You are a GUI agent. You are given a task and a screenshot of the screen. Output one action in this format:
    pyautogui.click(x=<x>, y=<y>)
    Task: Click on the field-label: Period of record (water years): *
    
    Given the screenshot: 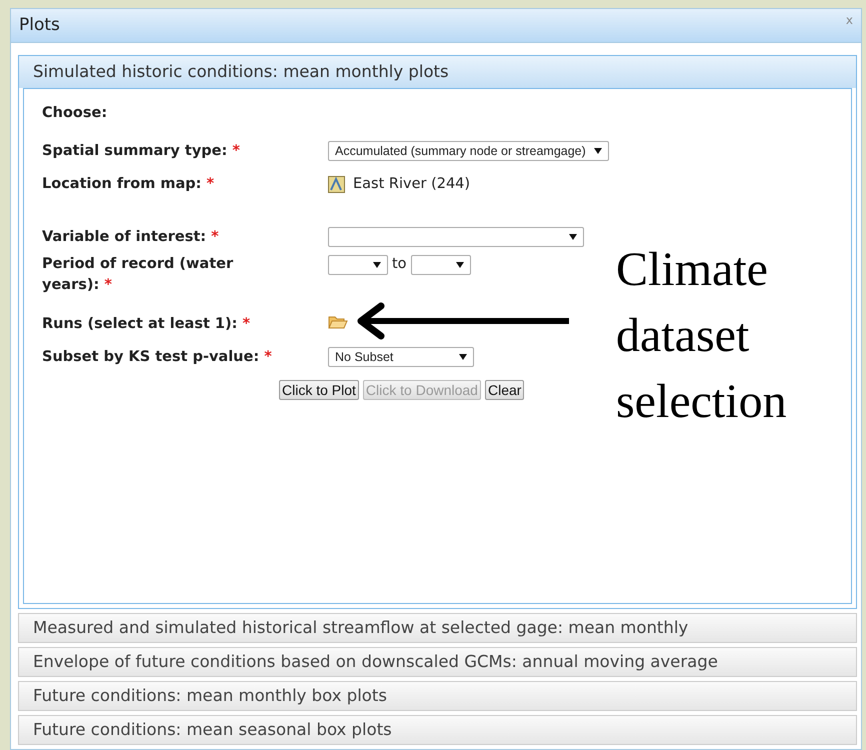 What is the action you would take?
    pyautogui.click(x=138, y=274)
    